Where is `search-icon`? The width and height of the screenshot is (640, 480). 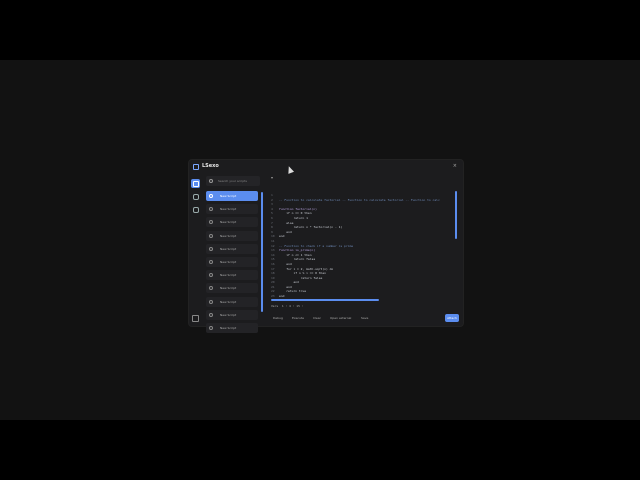
search-icon is located at coordinates (211, 181).